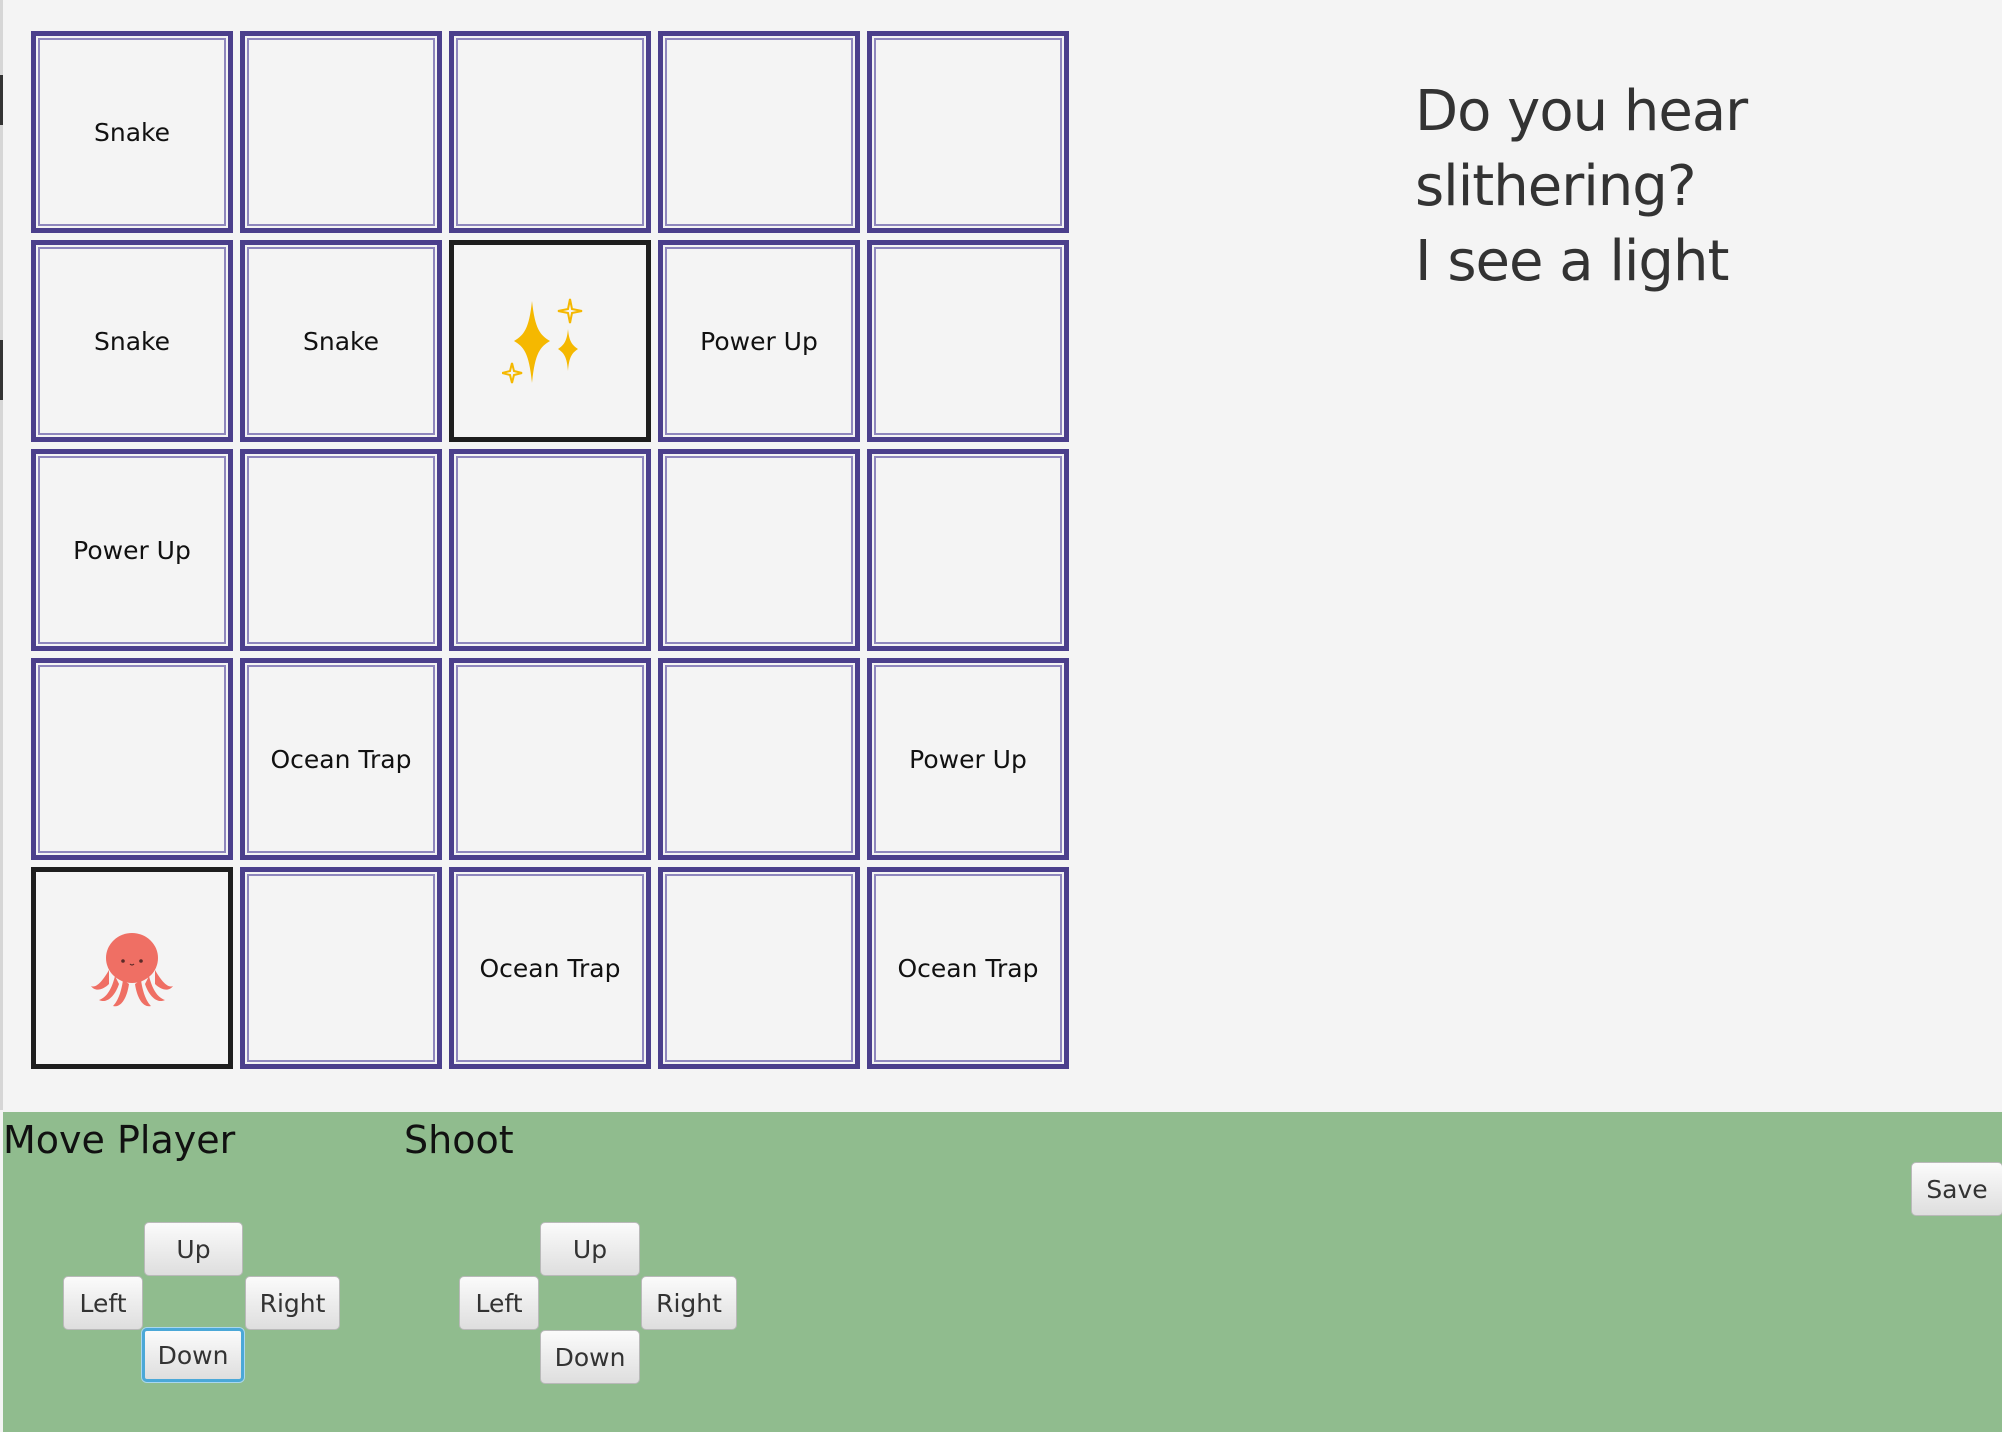 The width and height of the screenshot is (2002, 1432). I want to click on message-line: I see a light, so click(1572, 261).